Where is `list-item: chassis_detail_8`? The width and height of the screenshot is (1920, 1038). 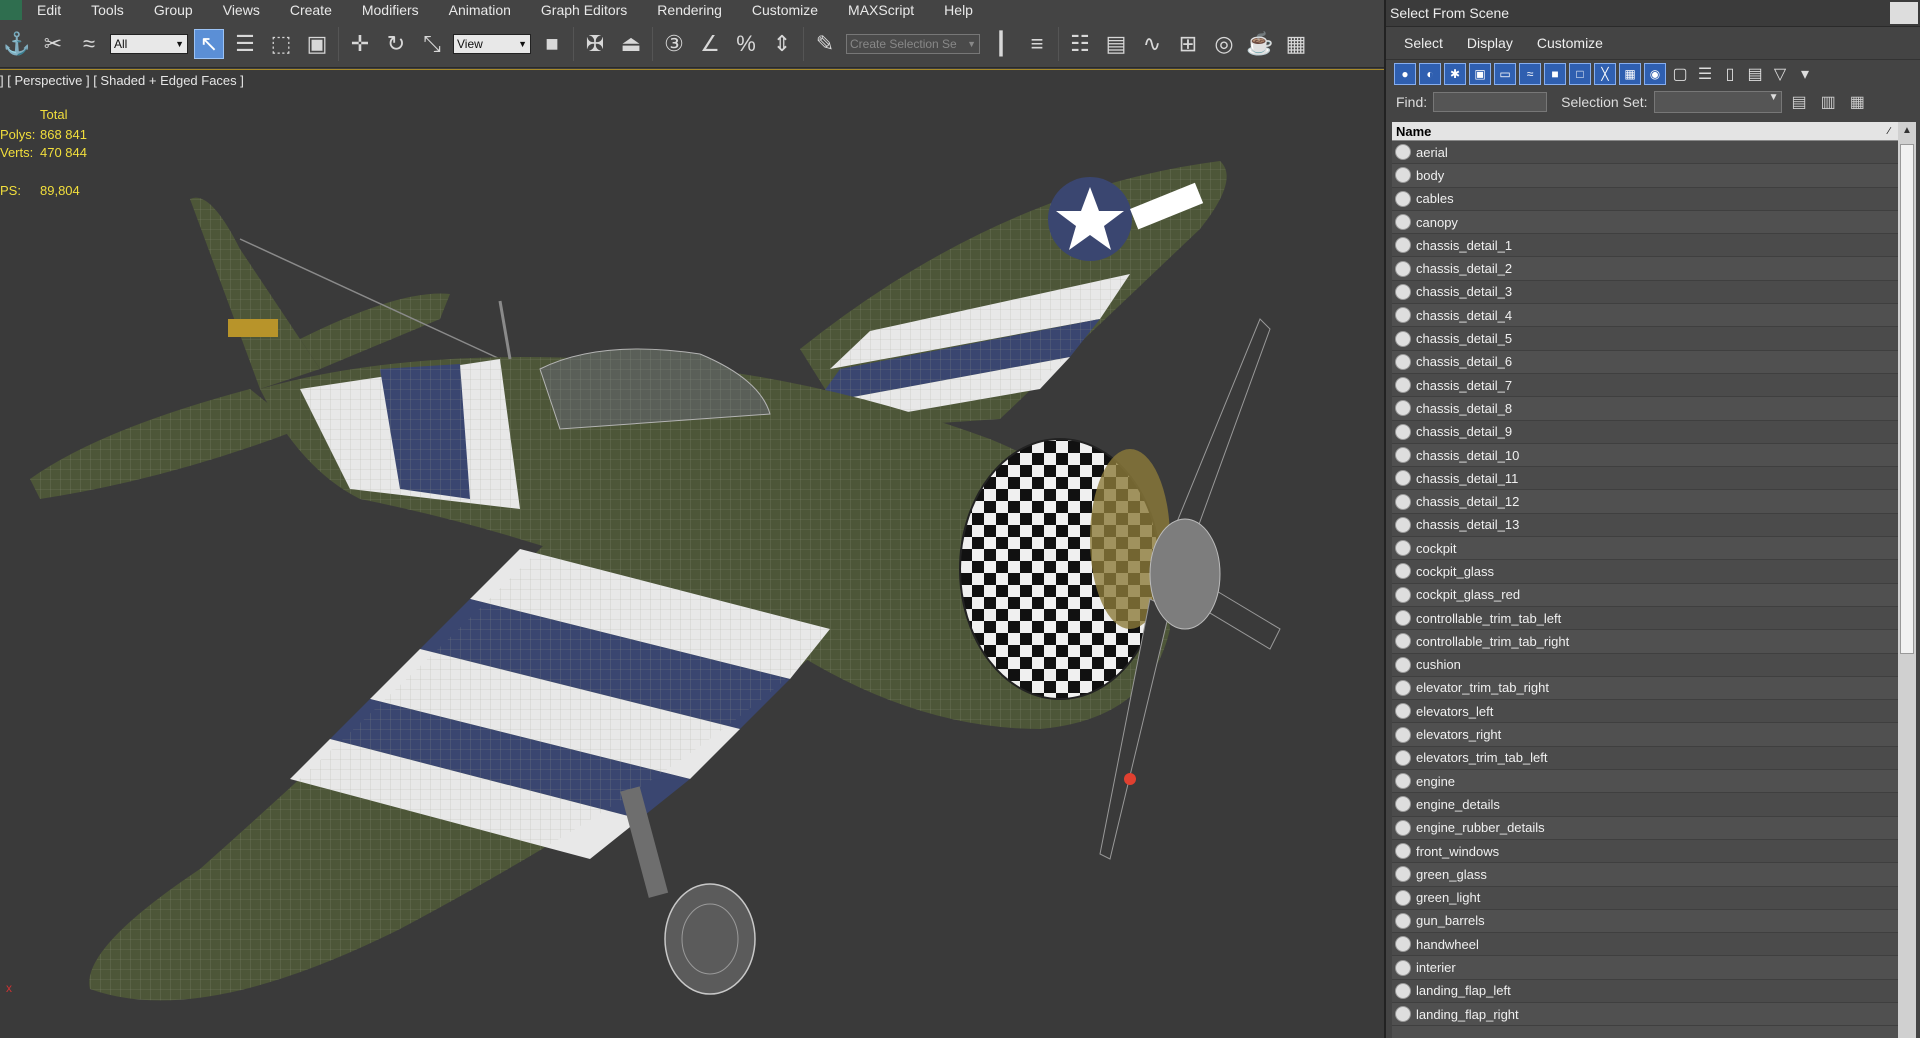
list-item: chassis_detail_8 is located at coordinates (1645, 409).